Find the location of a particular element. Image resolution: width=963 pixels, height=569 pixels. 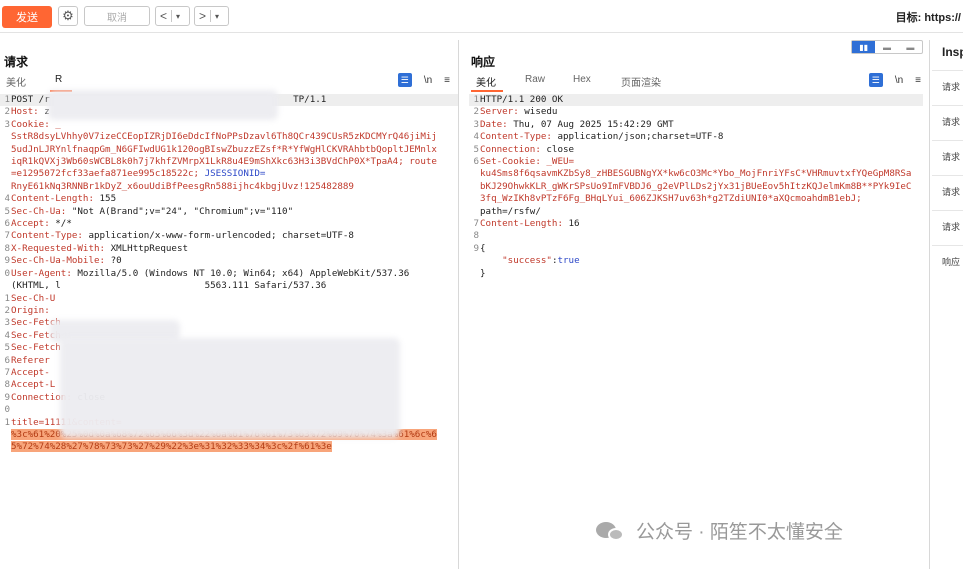

code-token: HTTP/1.1 200 OK is located at coordinates (521, 99).